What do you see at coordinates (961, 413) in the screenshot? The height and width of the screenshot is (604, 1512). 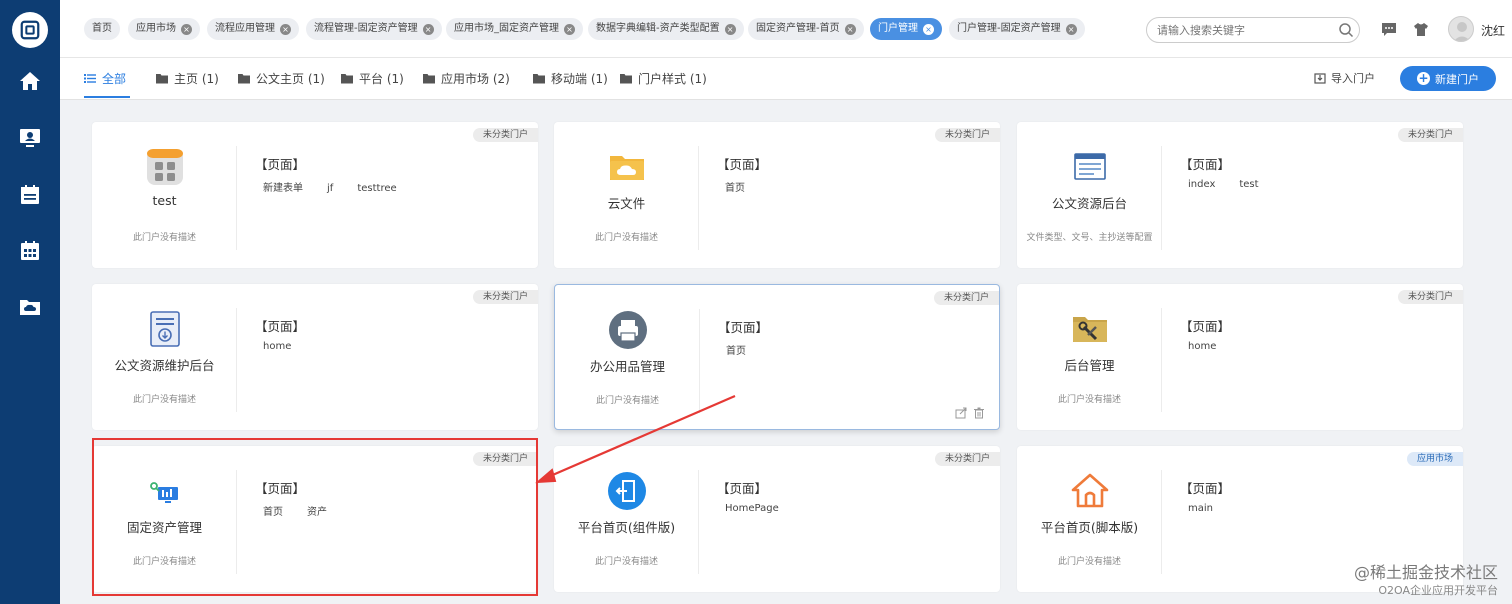 I see `export-icon` at bounding box center [961, 413].